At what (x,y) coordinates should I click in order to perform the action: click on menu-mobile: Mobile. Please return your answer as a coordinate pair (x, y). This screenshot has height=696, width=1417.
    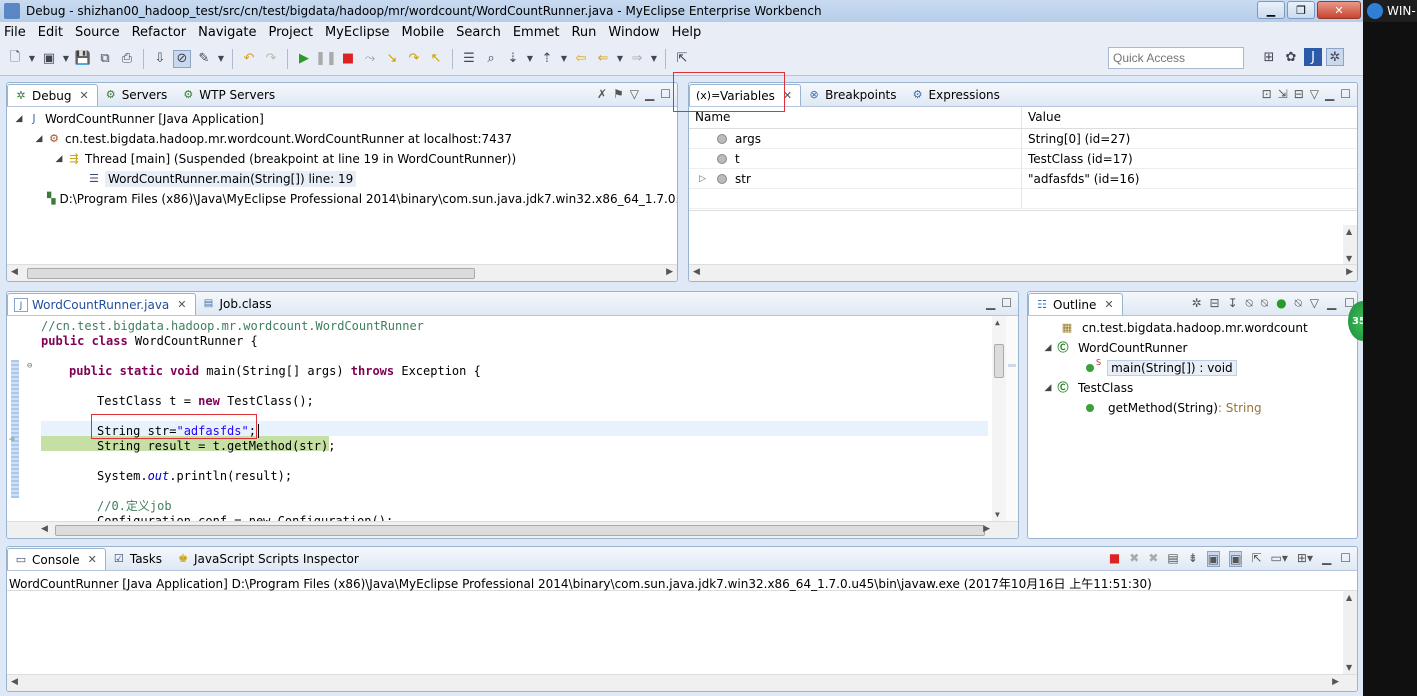
    Looking at the image, I should click on (422, 32).